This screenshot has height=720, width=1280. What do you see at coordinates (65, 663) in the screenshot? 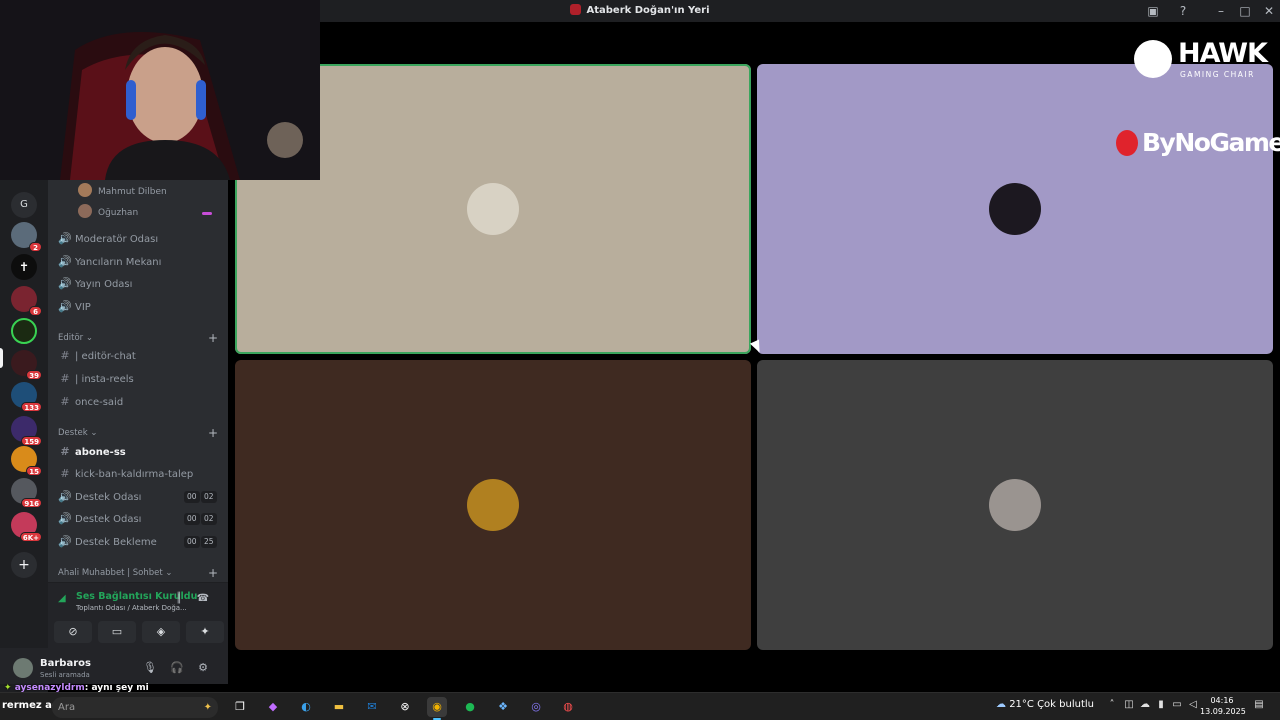
I see `user-name: Barbaros` at bounding box center [65, 663].